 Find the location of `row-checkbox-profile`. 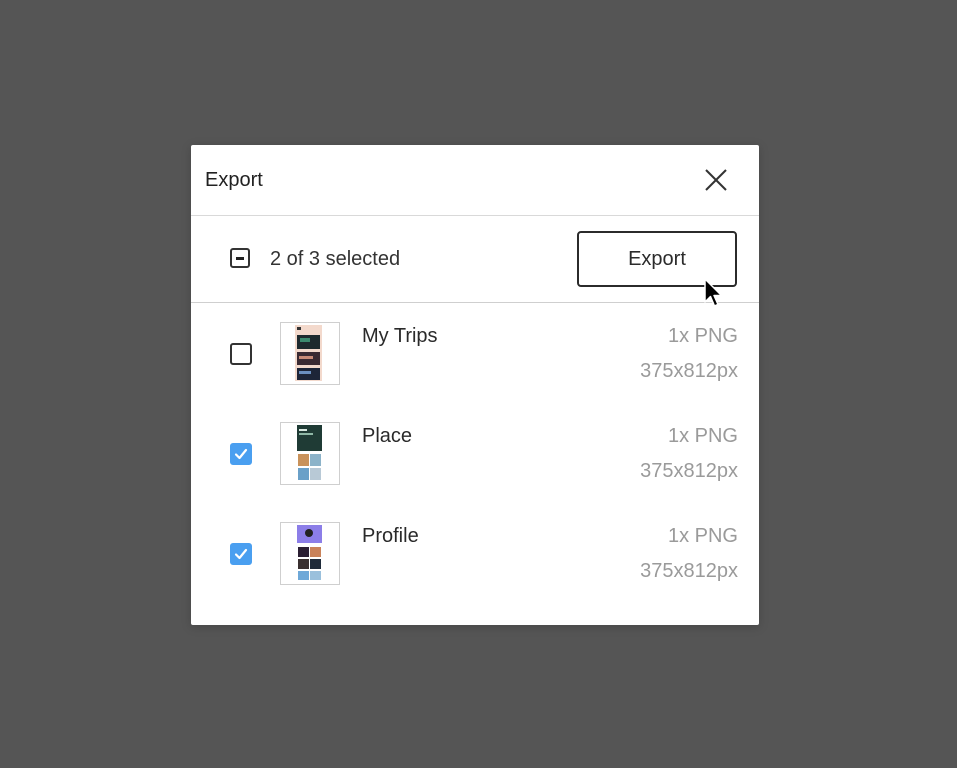

row-checkbox-profile is located at coordinates (241, 554).